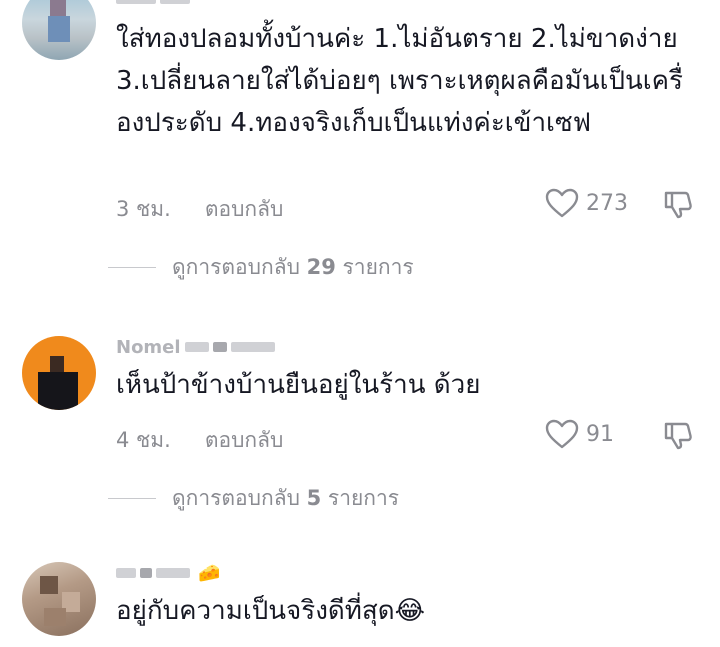 Image resolution: width=720 pixels, height=647 pixels. Describe the element at coordinates (143, 209) in the screenshot. I see `timestamp: 3 ชม.` at that location.